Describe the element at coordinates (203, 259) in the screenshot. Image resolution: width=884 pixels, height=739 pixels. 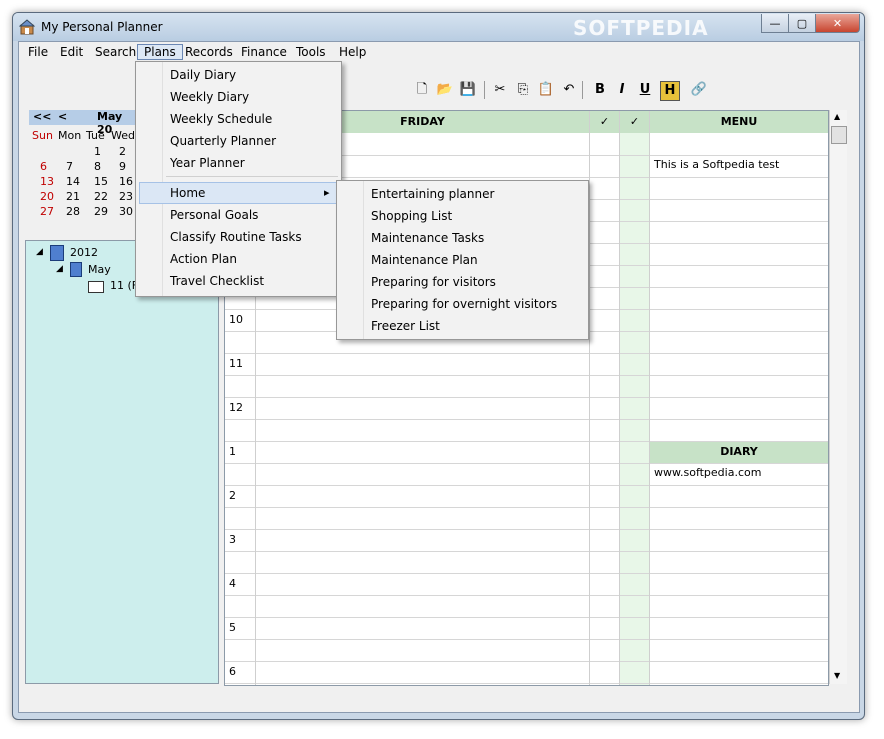
I see `menu-item-action-plan: Action Plan` at that location.